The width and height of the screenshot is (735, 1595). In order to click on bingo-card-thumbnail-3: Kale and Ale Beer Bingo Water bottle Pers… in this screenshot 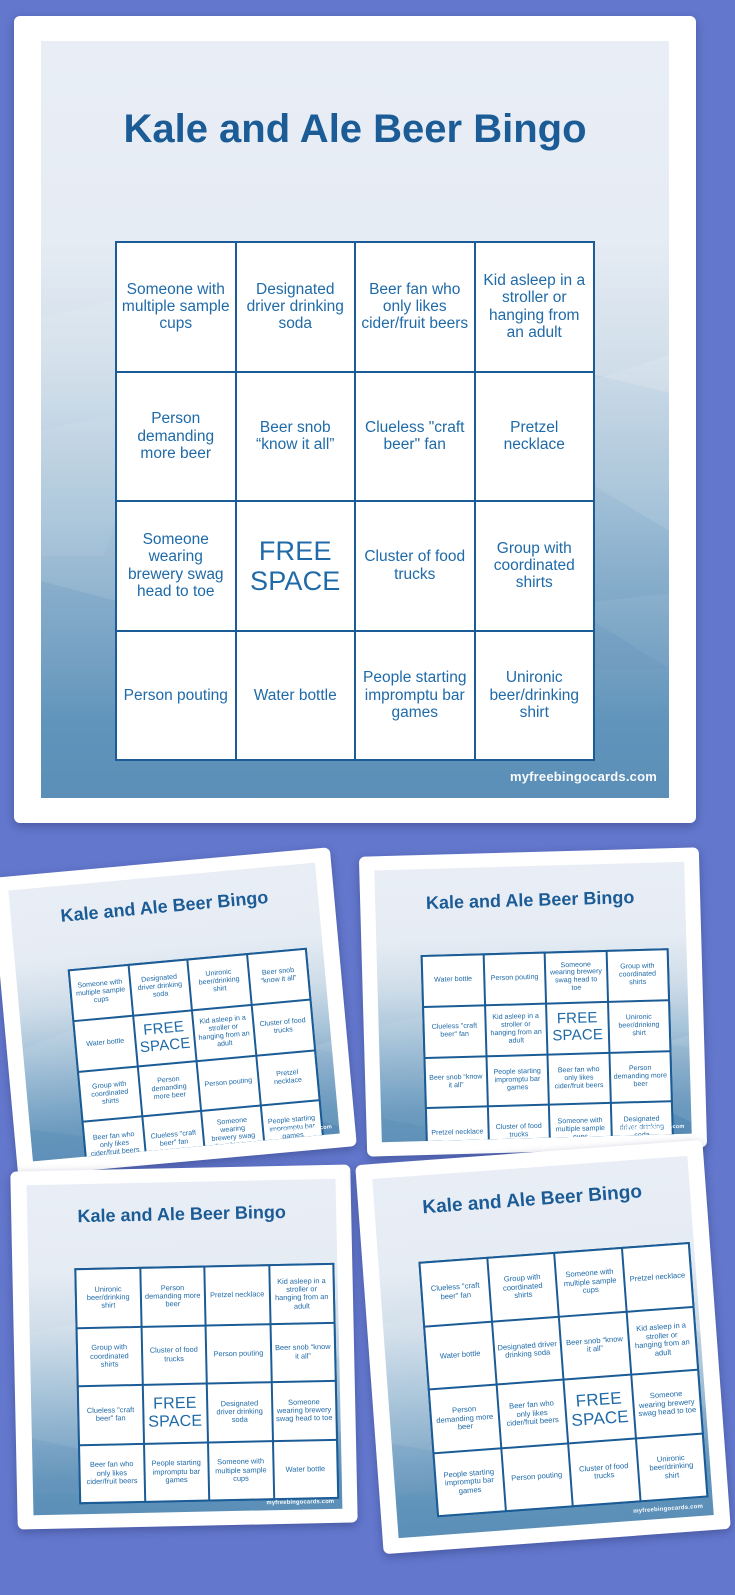, I will do `click(533, 1002)`.